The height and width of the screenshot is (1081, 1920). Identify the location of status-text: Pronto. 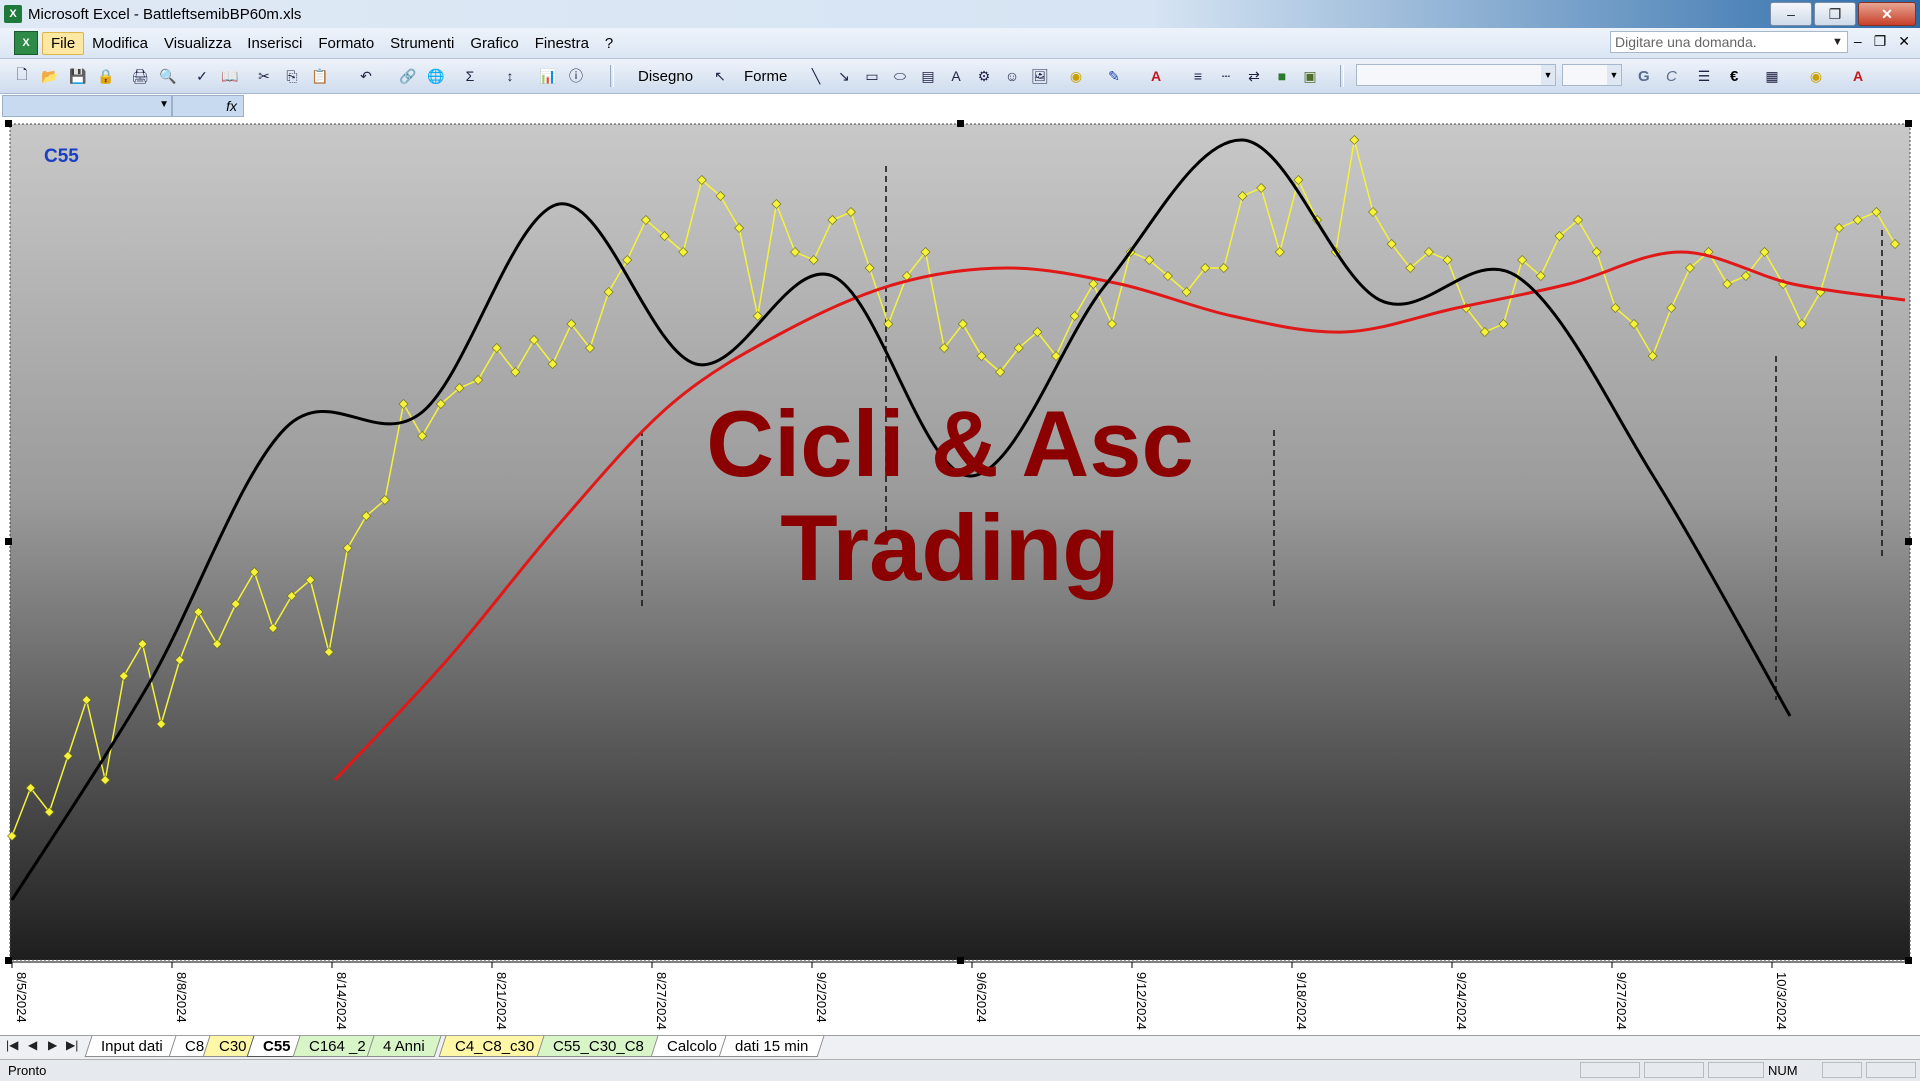
(27, 1070).